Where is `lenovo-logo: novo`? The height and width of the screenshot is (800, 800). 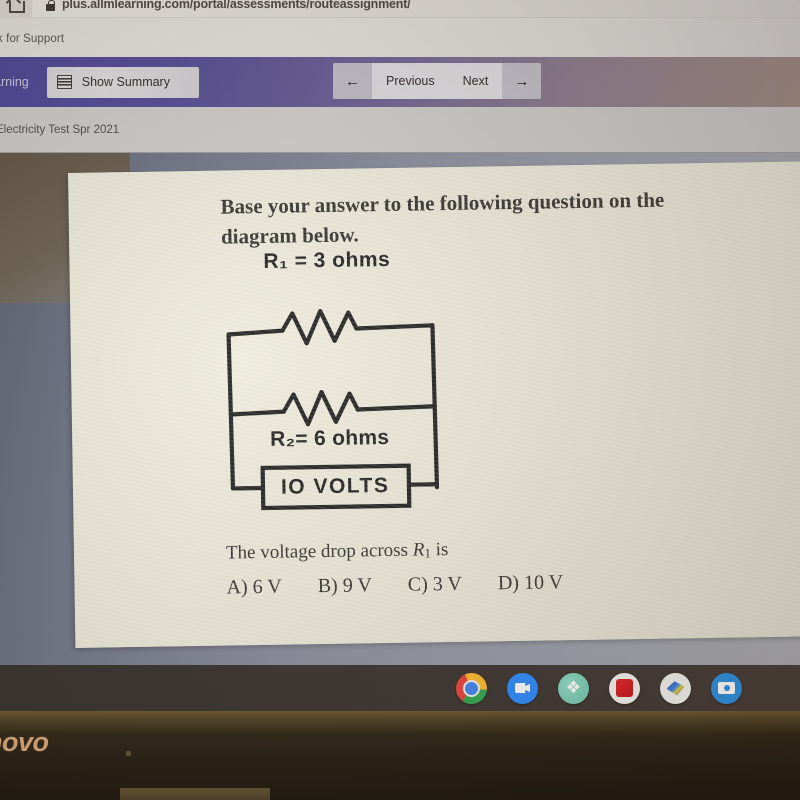 lenovo-logo: novo is located at coordinates (24, 742).